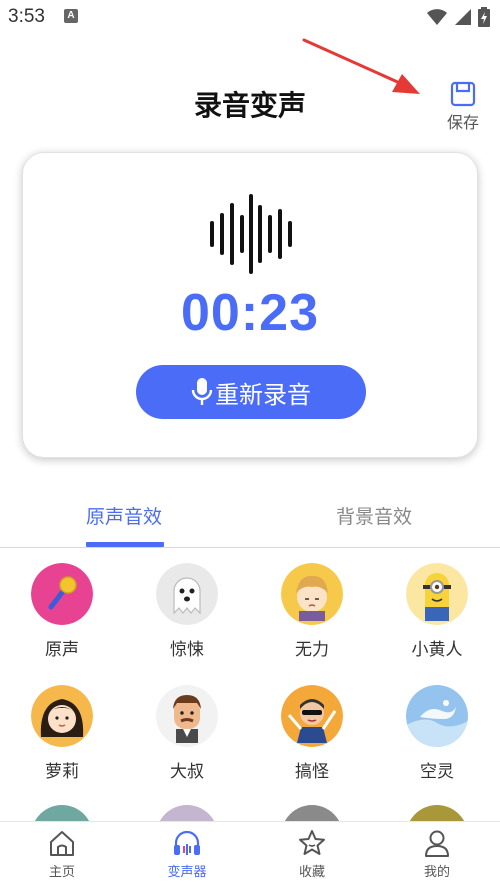  I want to click on status-indicators, so click(458, 17).